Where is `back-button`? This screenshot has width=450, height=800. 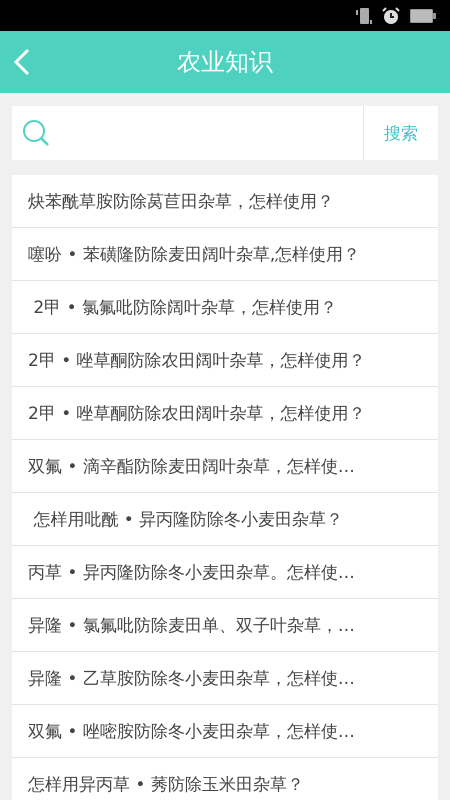 back-button is located at coordinates (22, 62).